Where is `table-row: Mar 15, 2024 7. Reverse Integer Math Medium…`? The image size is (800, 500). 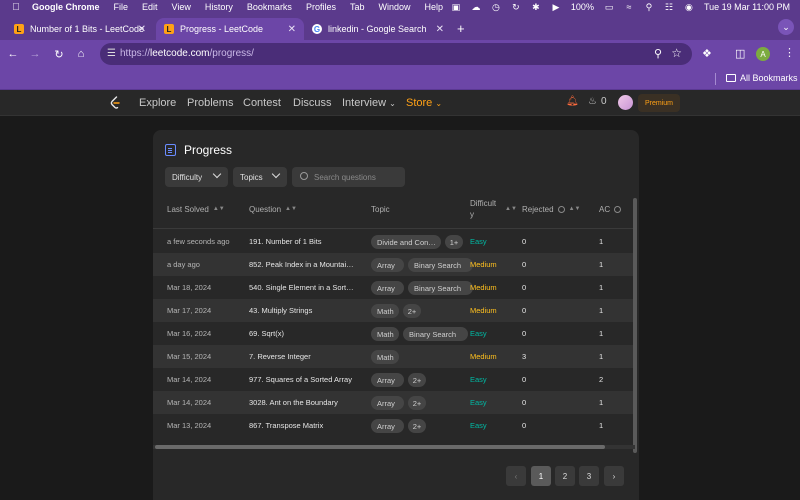 table-row: Mar 15, 2024 7. Reverse Integer Math Medium… is located at coordinates (394, 356).